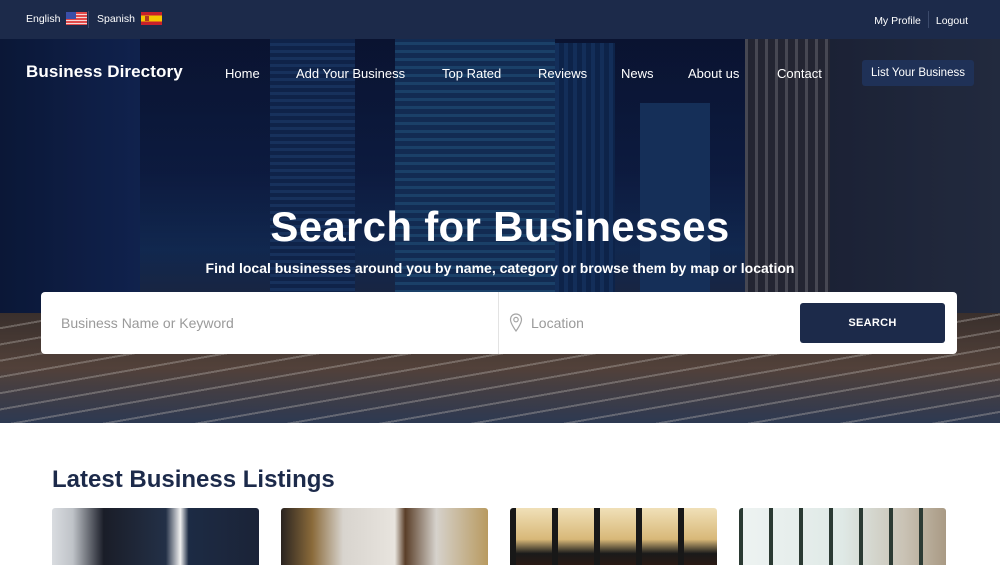 The height and width of the screenshot is (565, 1000). I want to click on top-utility-bar: English Spanish My Profile Logout, so click(500, 19).